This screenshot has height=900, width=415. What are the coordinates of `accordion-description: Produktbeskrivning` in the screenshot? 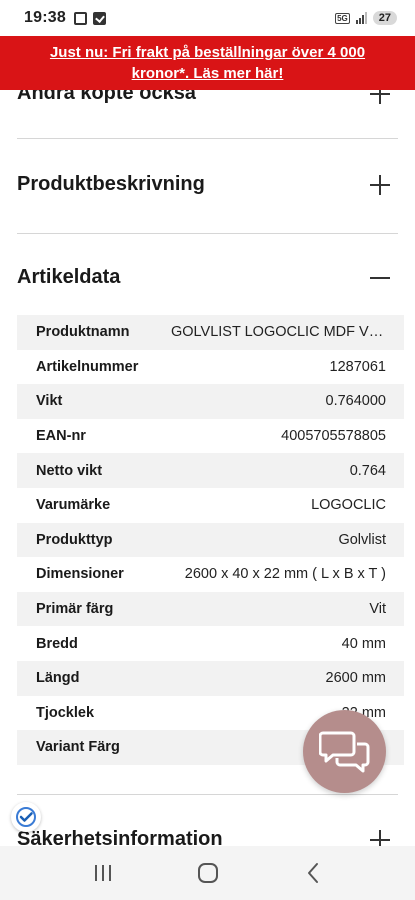 It's located at (207, 184).